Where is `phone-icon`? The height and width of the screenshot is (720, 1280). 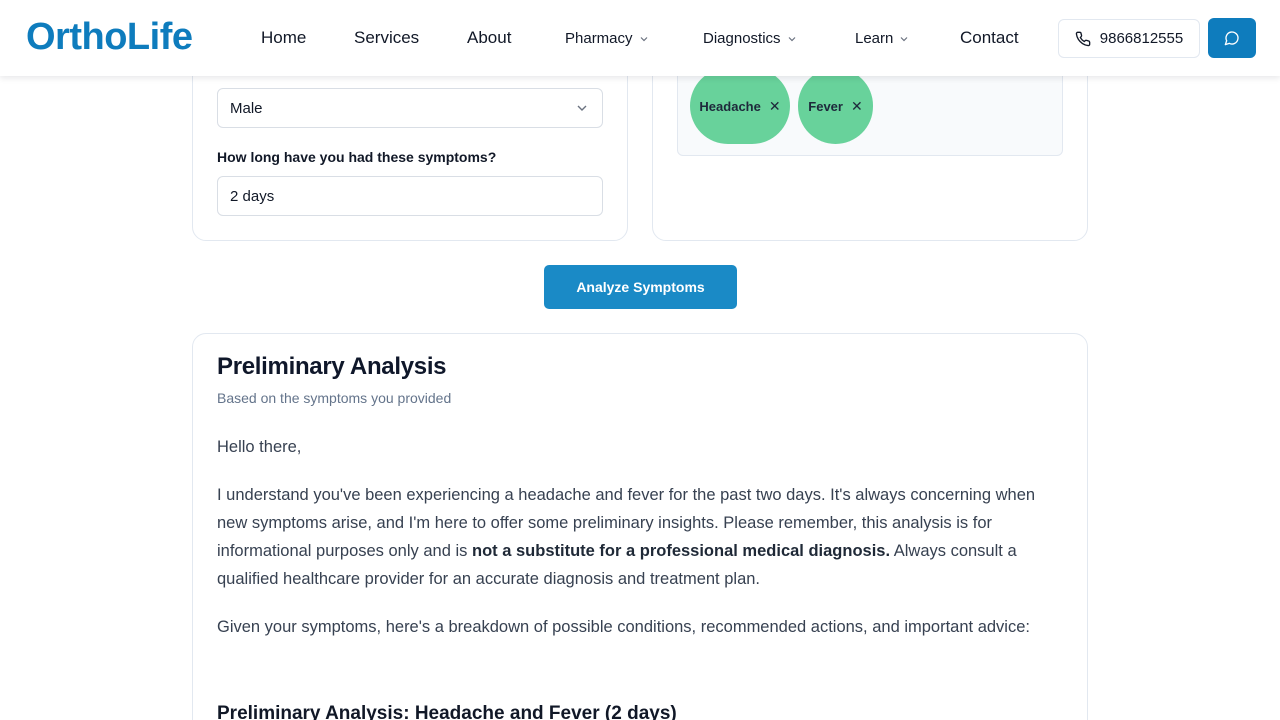
phone-icon is located at coordinates (1083, 38).